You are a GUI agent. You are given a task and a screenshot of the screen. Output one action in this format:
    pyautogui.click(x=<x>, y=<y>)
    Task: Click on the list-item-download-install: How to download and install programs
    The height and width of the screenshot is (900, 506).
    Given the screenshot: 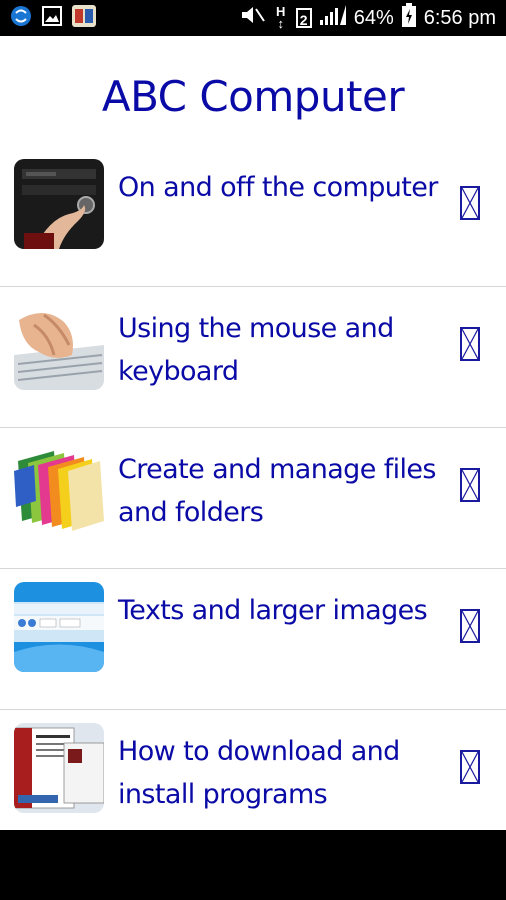 What is the action you would take?
    pyautogui.click(x=253, y=770)
    